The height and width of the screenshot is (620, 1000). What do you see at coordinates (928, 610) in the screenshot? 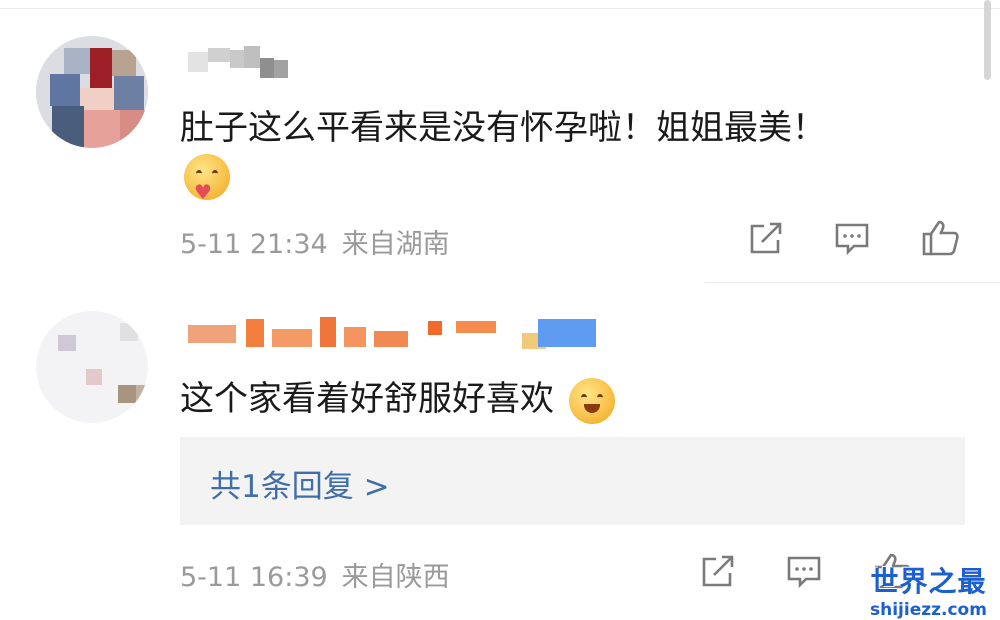
I see `watermark-url: shijiezz.com` at bounding box center [928, 610].